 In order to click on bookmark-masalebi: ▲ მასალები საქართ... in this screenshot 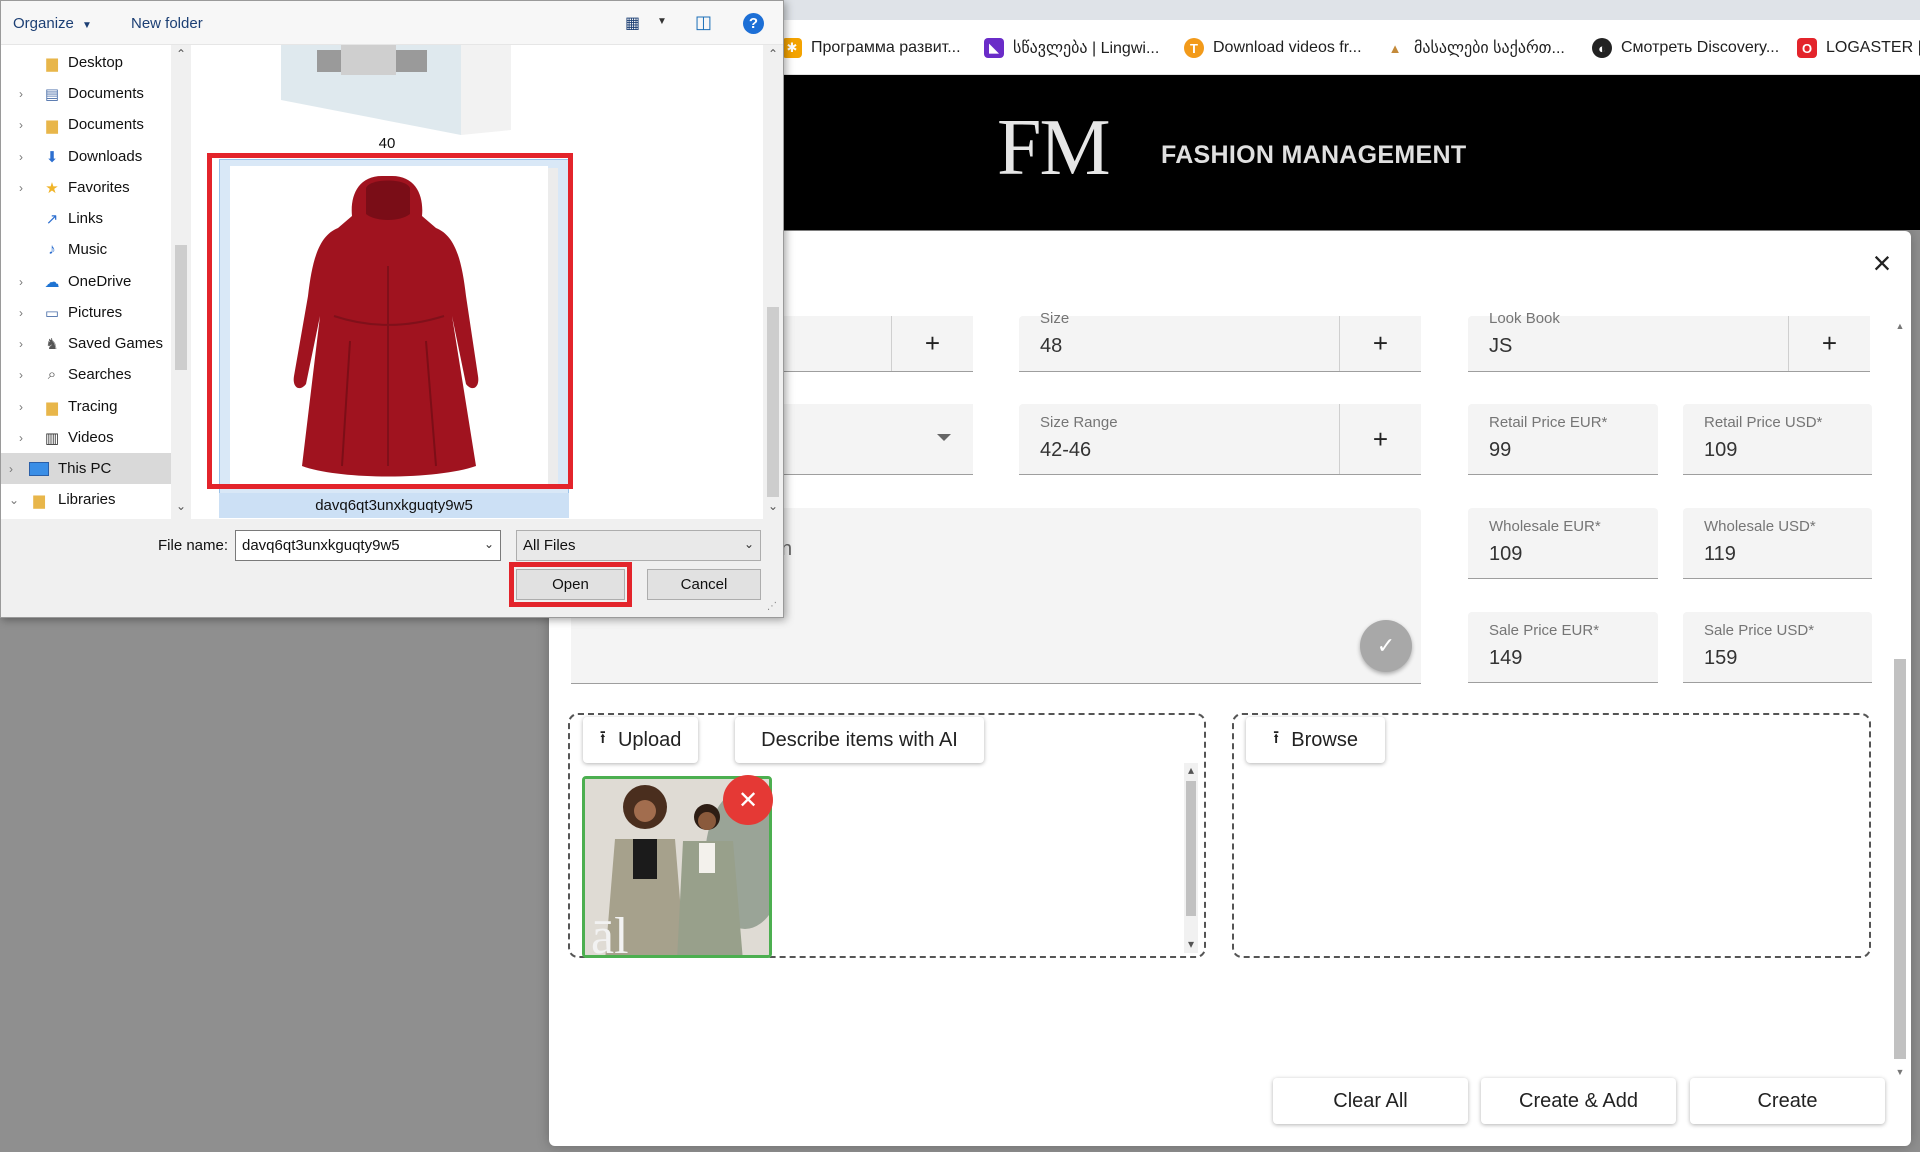, I will do `click(1475, 48)`.